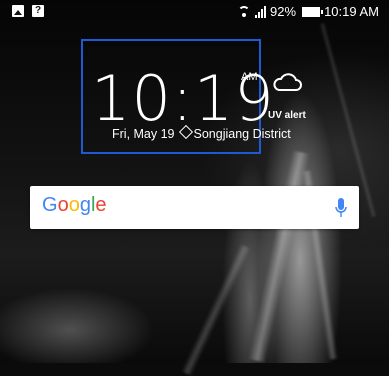 Image resolution: width=389 pixels, height=376 pixels. Describe the element at coordinates (287, 82) in the screenshot. I see `cloud-icon` at that location.